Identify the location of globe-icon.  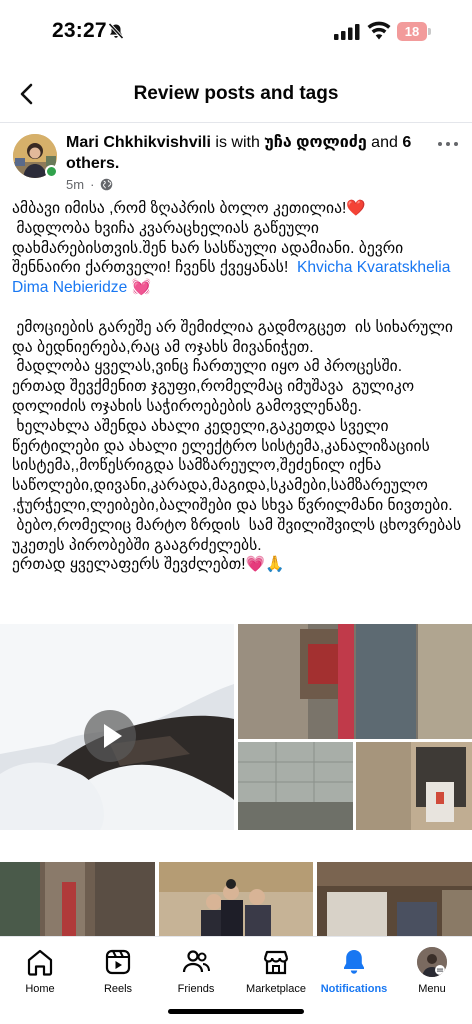
(107, 184).